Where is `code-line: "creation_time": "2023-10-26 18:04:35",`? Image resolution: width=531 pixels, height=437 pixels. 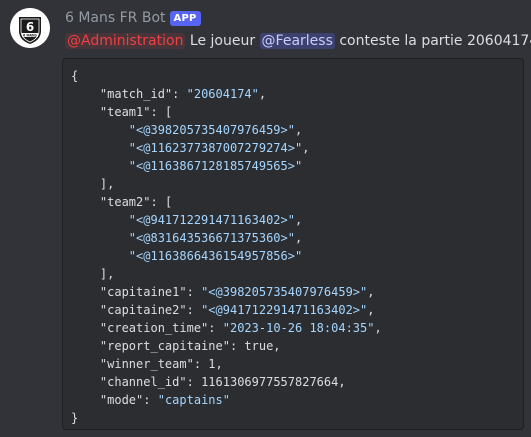
code-line: "creation_time": "2023-10-26 18:04:35", is located at coordinates (240, 328).